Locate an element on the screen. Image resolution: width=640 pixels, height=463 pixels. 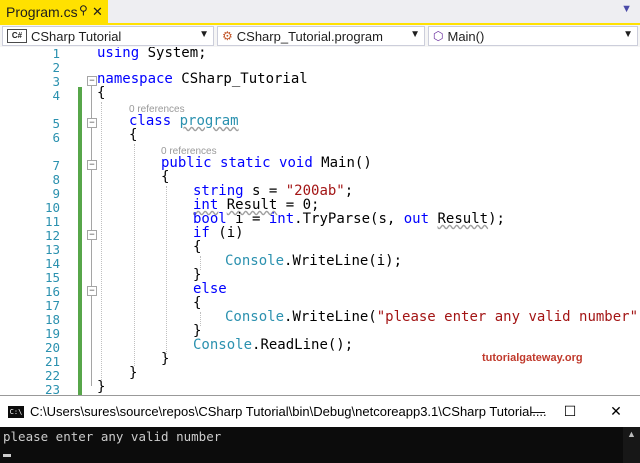
code-line-4: { is located at coordinates (101, 93).